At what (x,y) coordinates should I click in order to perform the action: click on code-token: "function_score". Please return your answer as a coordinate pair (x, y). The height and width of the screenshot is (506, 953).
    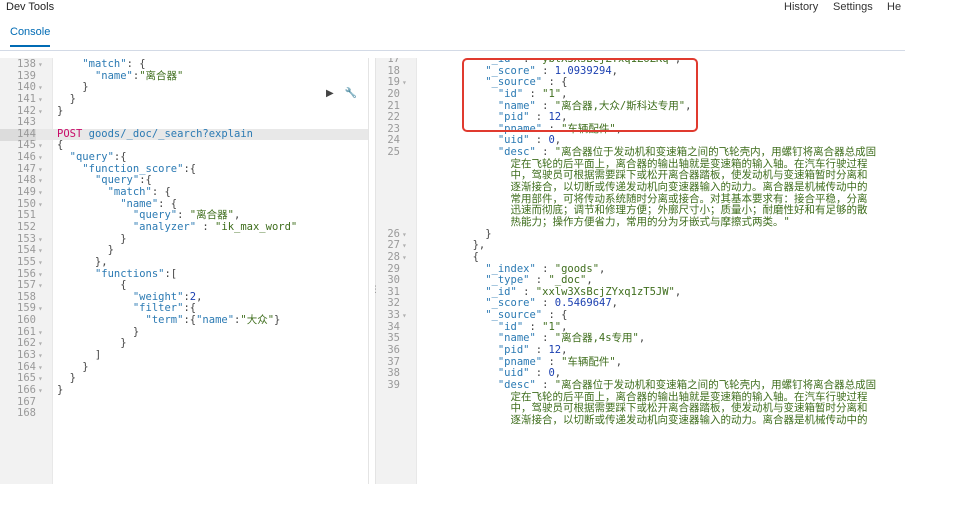
    Looking at the image, I should click on (133, 168).